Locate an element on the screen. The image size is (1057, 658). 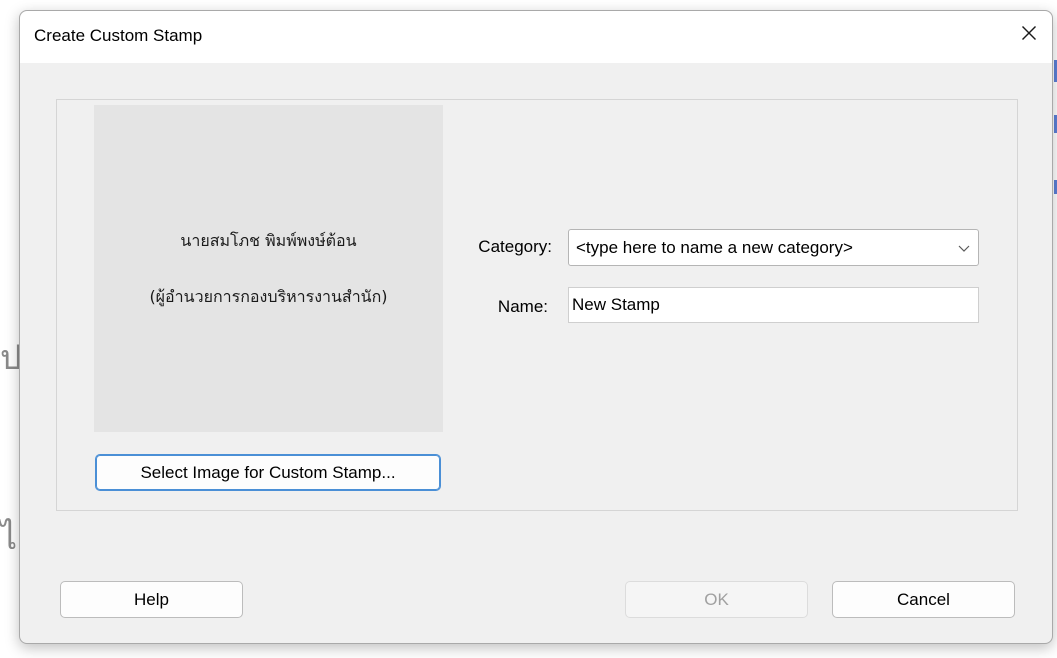
cancel-button: Cancel is located at coordinates (923, 599).